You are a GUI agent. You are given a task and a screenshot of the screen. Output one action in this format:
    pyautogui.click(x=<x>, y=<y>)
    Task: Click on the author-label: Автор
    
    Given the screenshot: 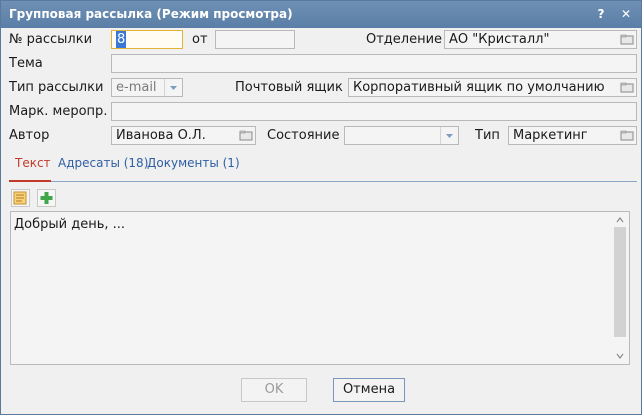 What is the action you would take?
    pyautogui.click(x=29, y=135)
    